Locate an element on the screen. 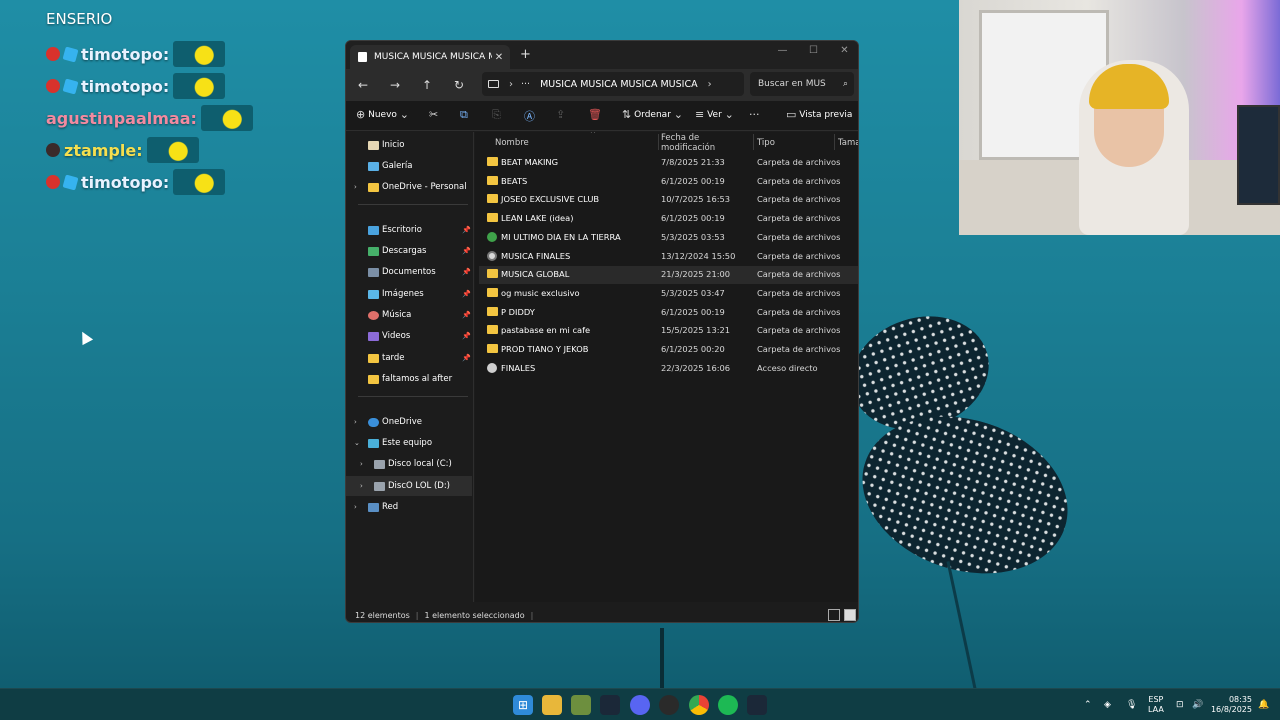 The width and height of the screenshot is (1280, 720). sidebar-item-gallery: Galería is located at coordinates (409, 166).